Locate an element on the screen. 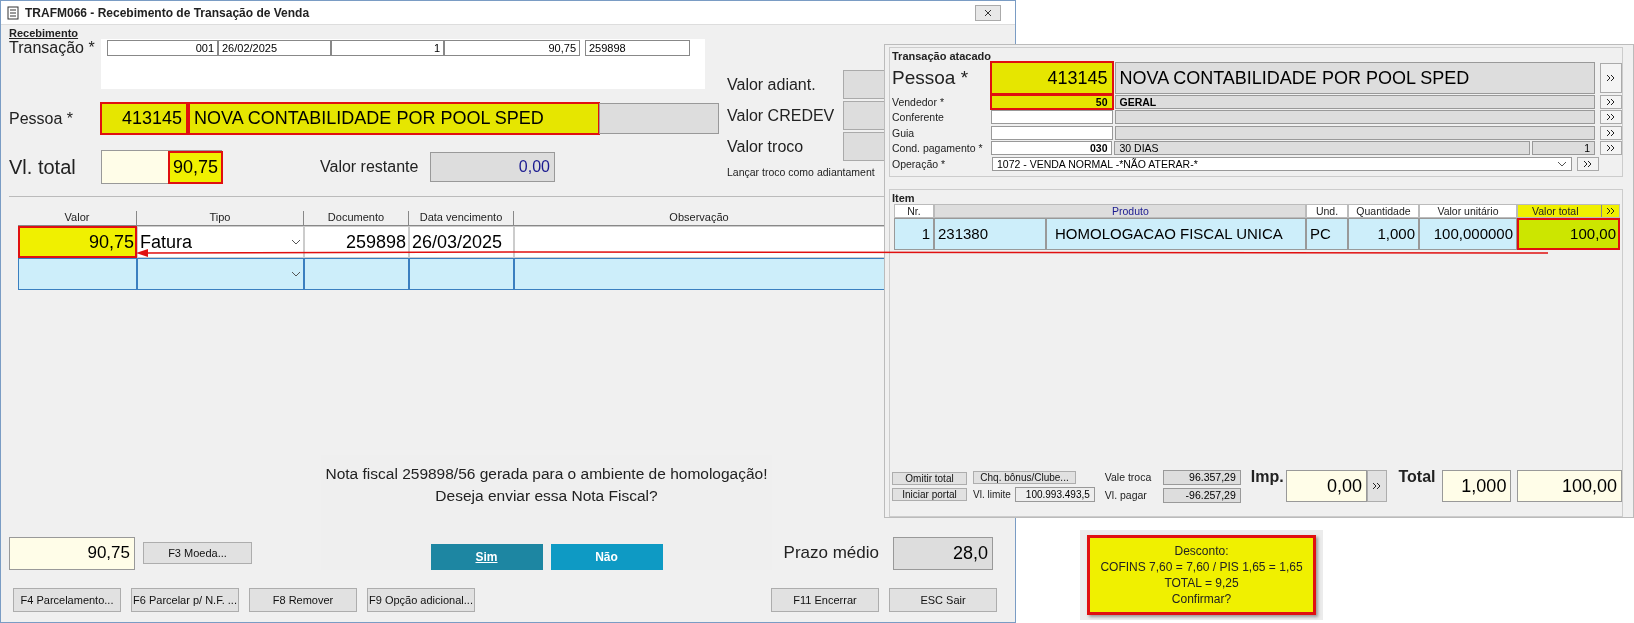  group-title: Recebimento is located at coordinates (44, 33).